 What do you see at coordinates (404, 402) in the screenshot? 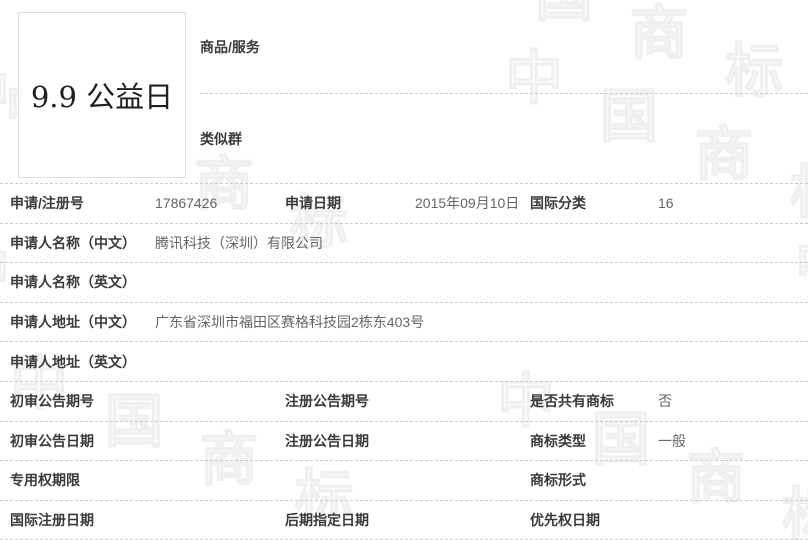
I see `table-row: 初审公告期号 注册公告期号 是否共有商标 否` at bounding box center [404, 402].